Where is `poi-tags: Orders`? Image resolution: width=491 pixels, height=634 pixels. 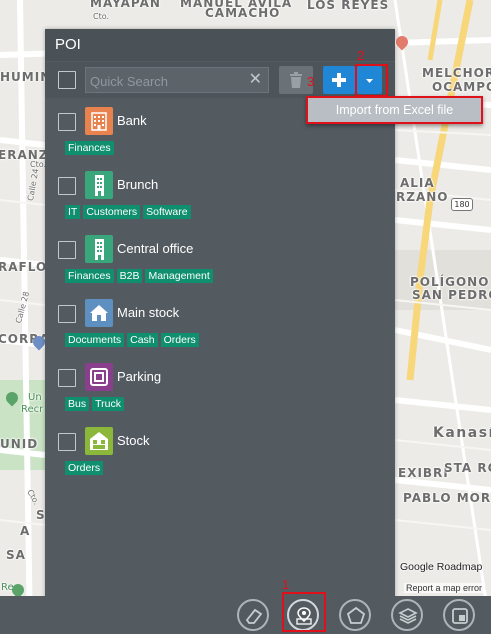
poi-tags: Orders is located at coordinates (84, 468).